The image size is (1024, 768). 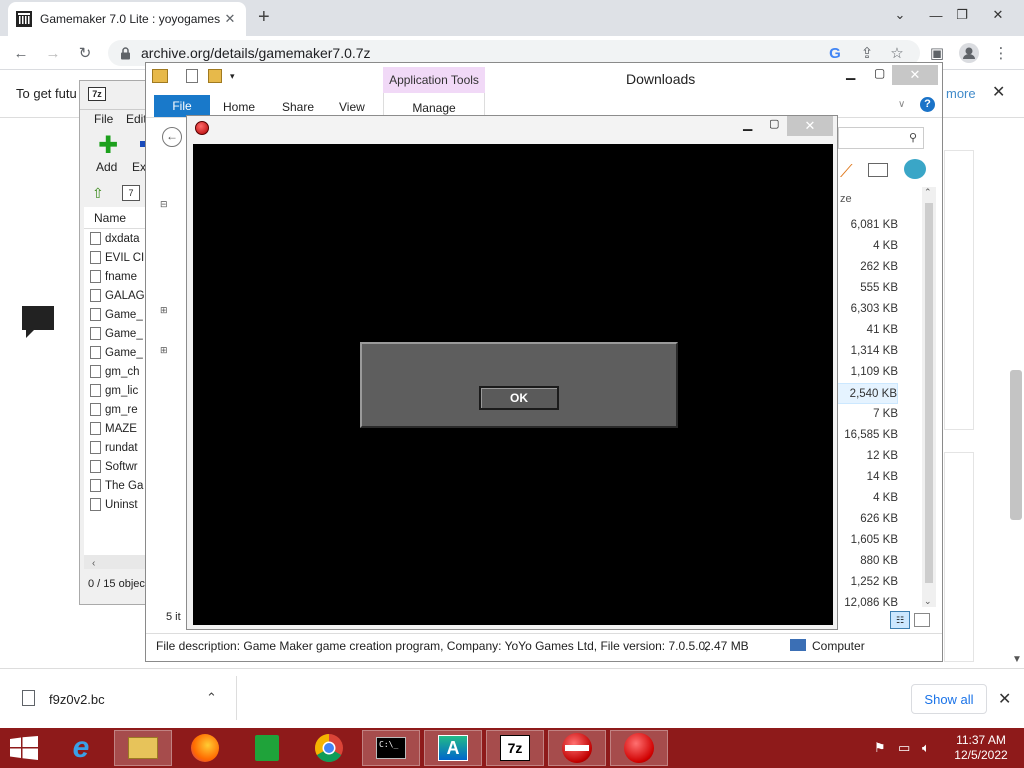 What do you see at coordinates (352, 107) in the screenshot?
I see `ribbon-view-tab: View` at bounding box center [352, 107].